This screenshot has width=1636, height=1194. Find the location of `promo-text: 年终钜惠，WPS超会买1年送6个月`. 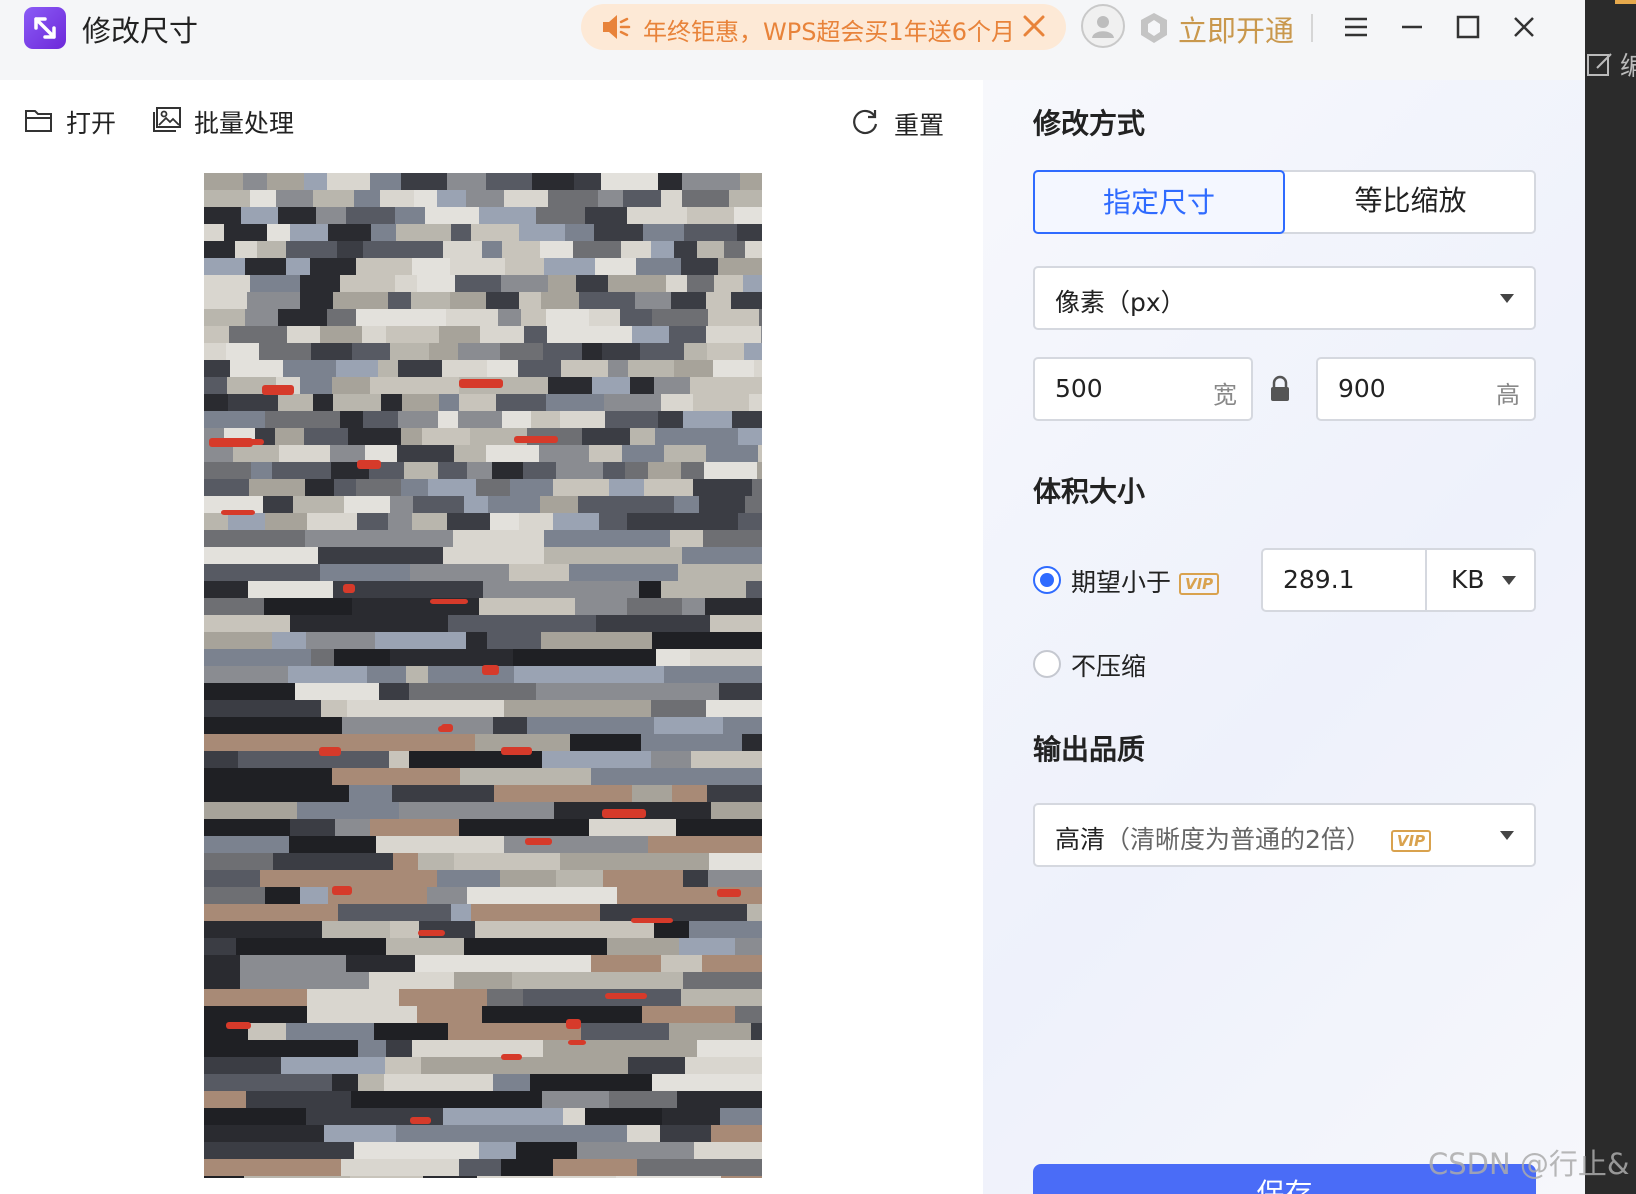

promo-text: 年终钜惠，WPS超会买1年送6个月 is located at coordinates (829, 32).